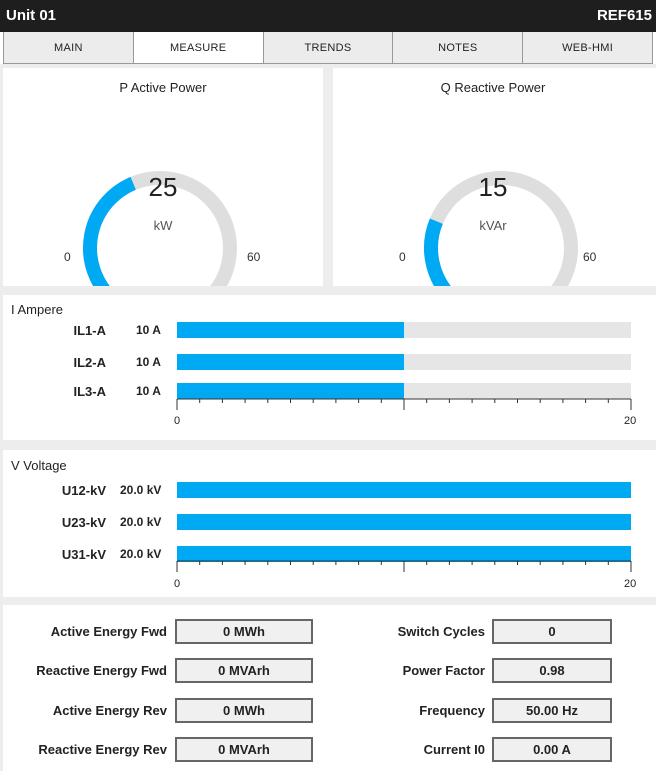 Image resolution: width=656 pixels, height=771 pixels. I want to click on bar-row-u12: U12-kV 20.0 kV, so click(329, 490).